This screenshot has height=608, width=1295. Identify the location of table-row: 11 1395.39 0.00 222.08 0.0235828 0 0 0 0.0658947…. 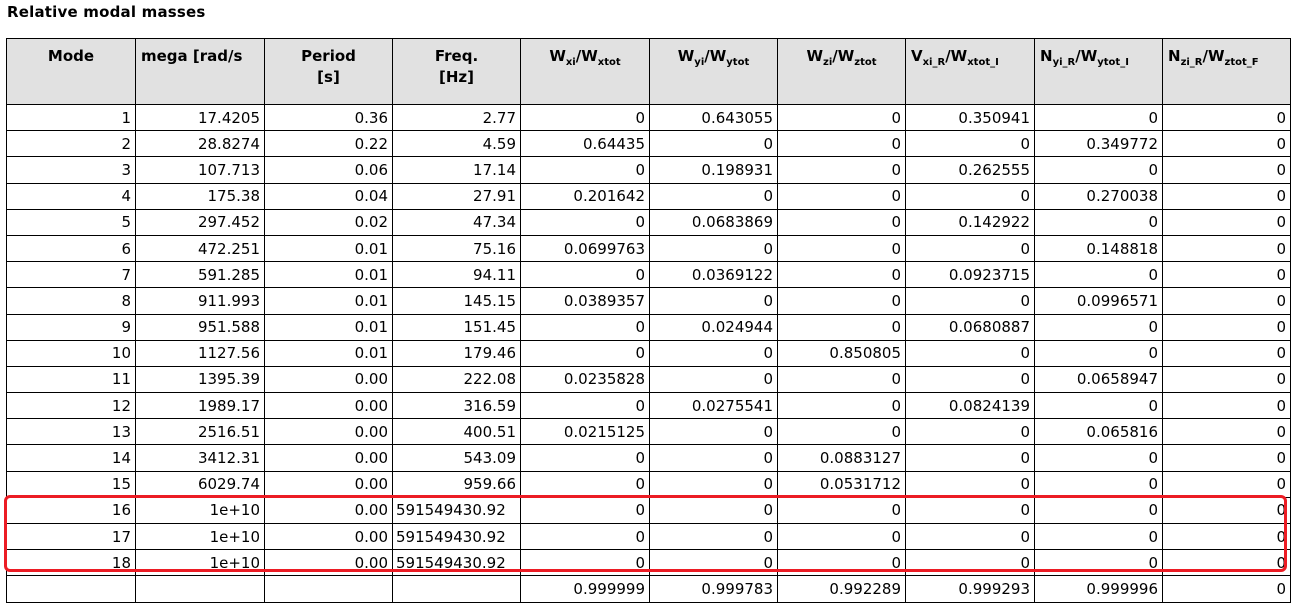
(648, 379).